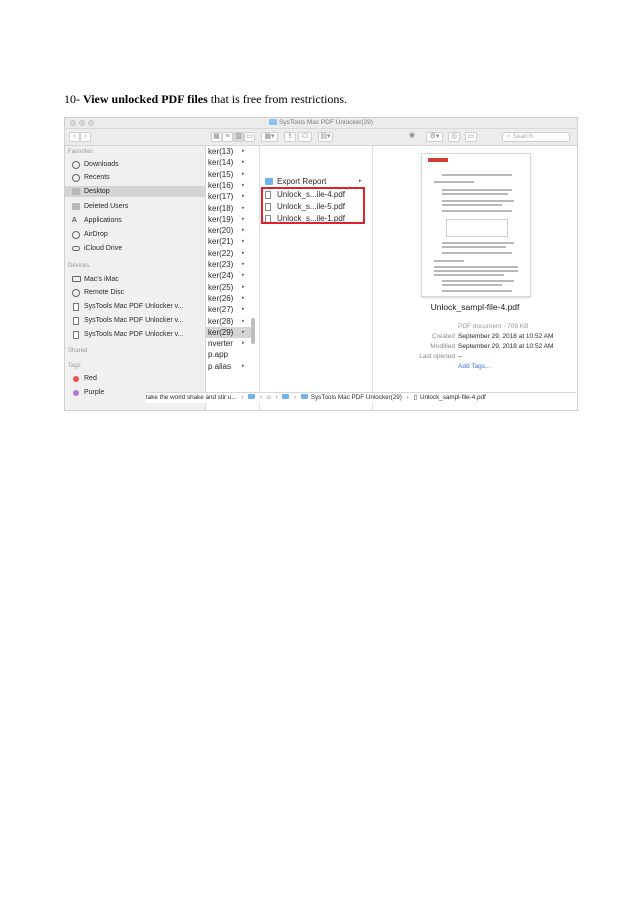  What do you see at coordinates (135, 206) in the screenshot?
I see `sidebar-item-deleted-users: Deleted Users` at bounding box center [135, 206].